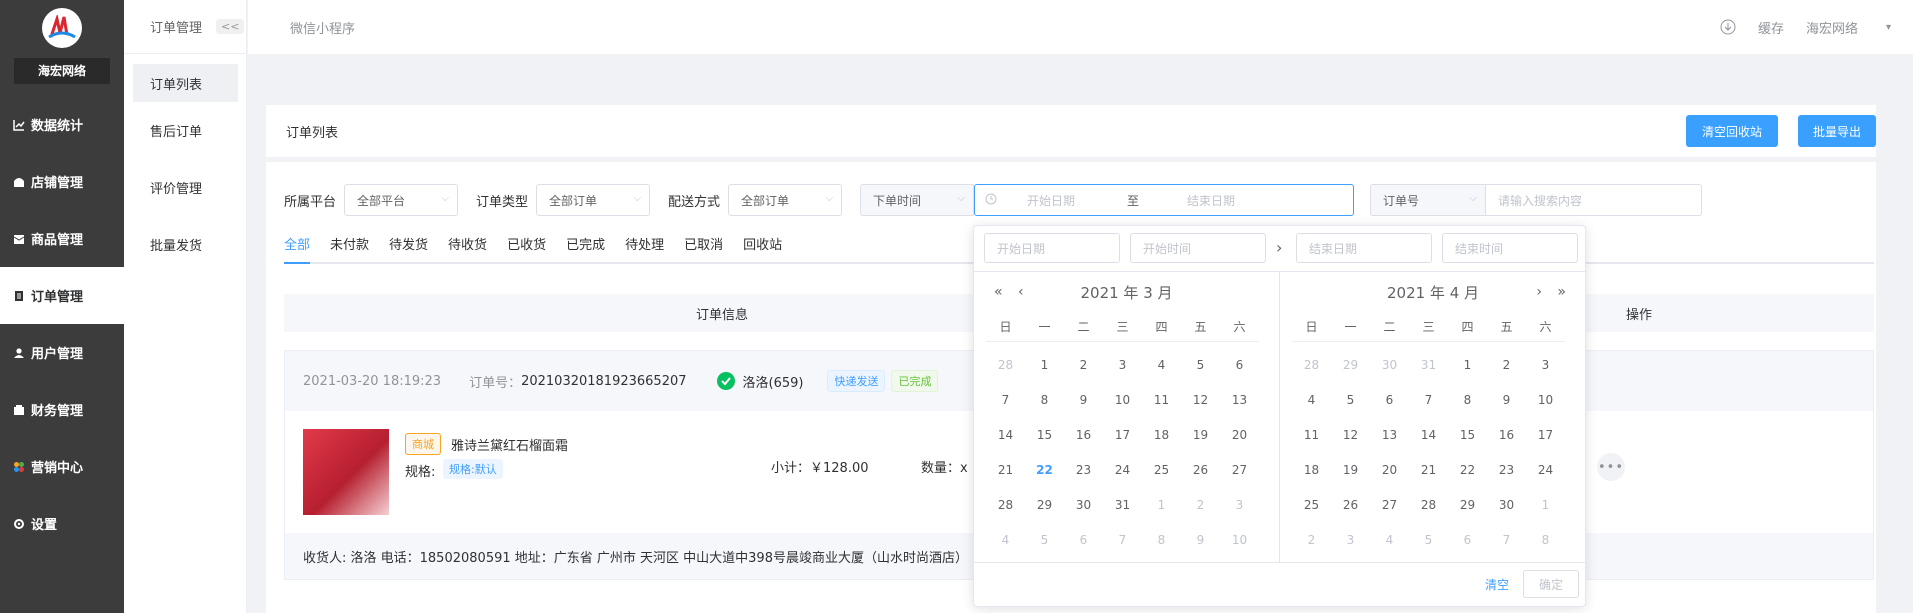 The image size is (1913, 613). What do you see at coordinates (1077, 200) in the screenshot?
I see `start-date-field: 开始日期` at bounding box center [1077, 200].